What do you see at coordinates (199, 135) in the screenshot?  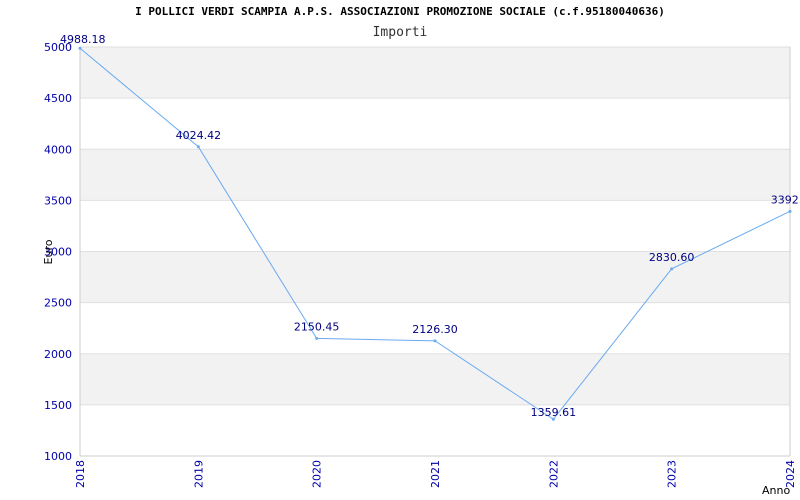 I see `data-label: 4024.42` at bounding box center [199, 135].